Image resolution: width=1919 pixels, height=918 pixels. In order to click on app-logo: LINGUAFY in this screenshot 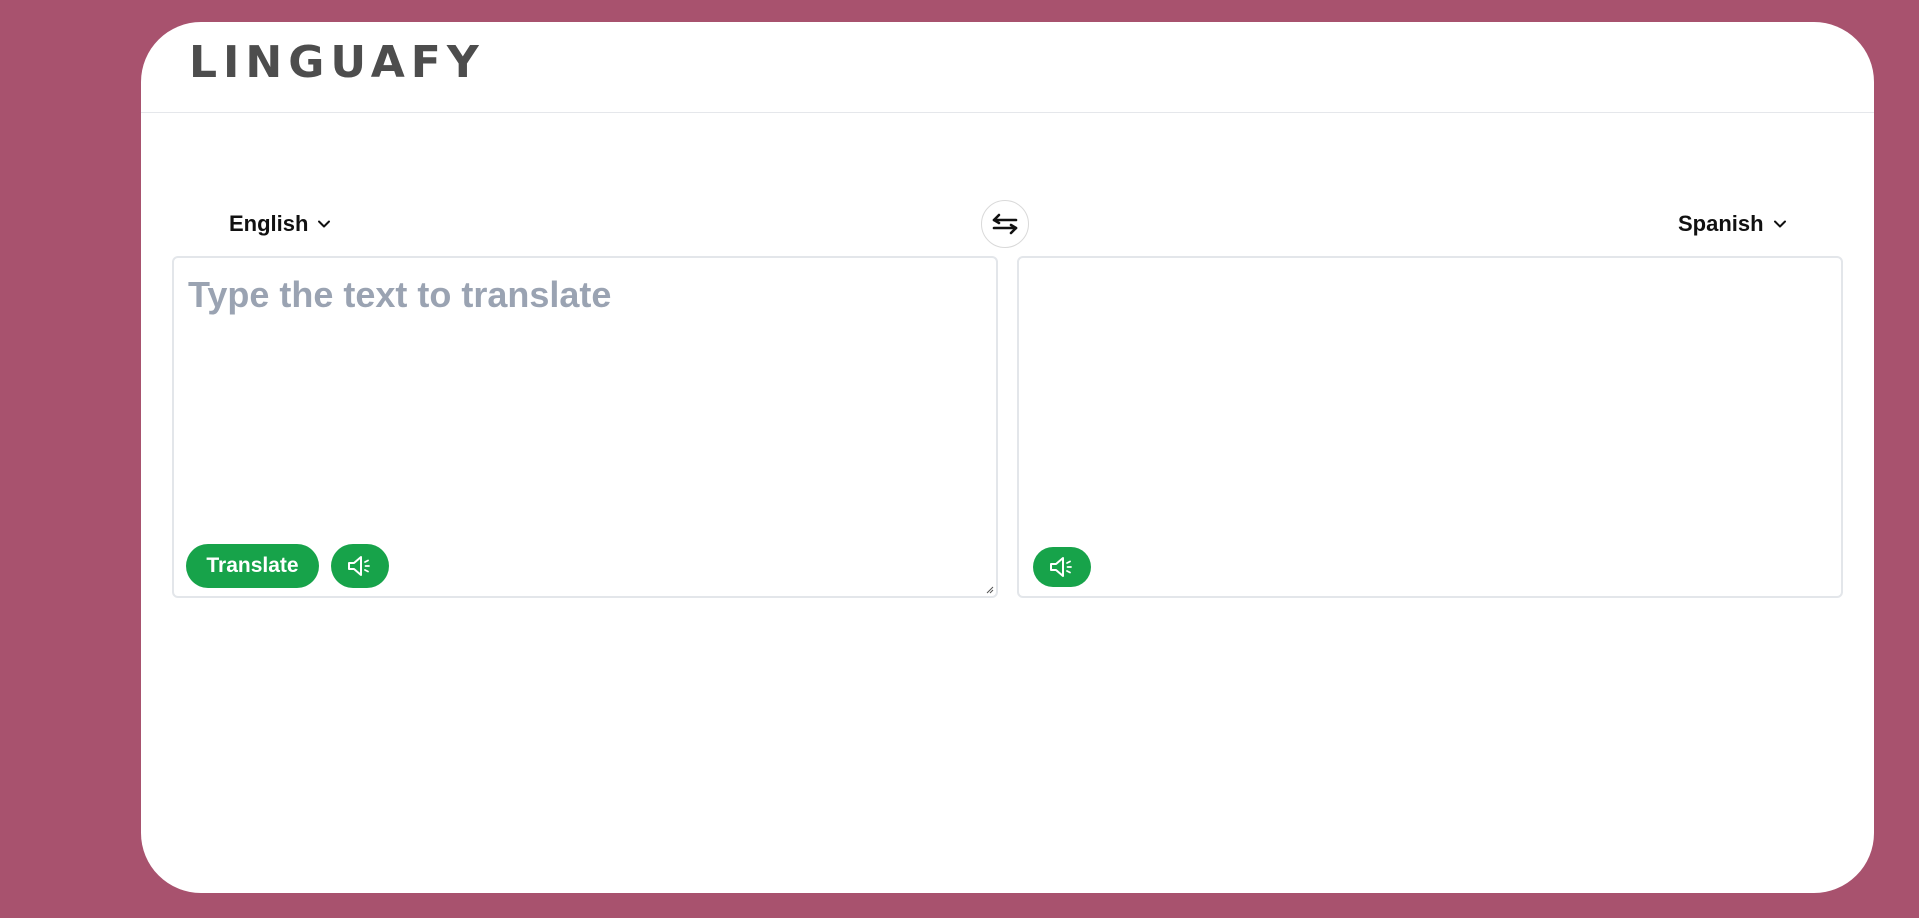, I will do `click(337, 62)`.